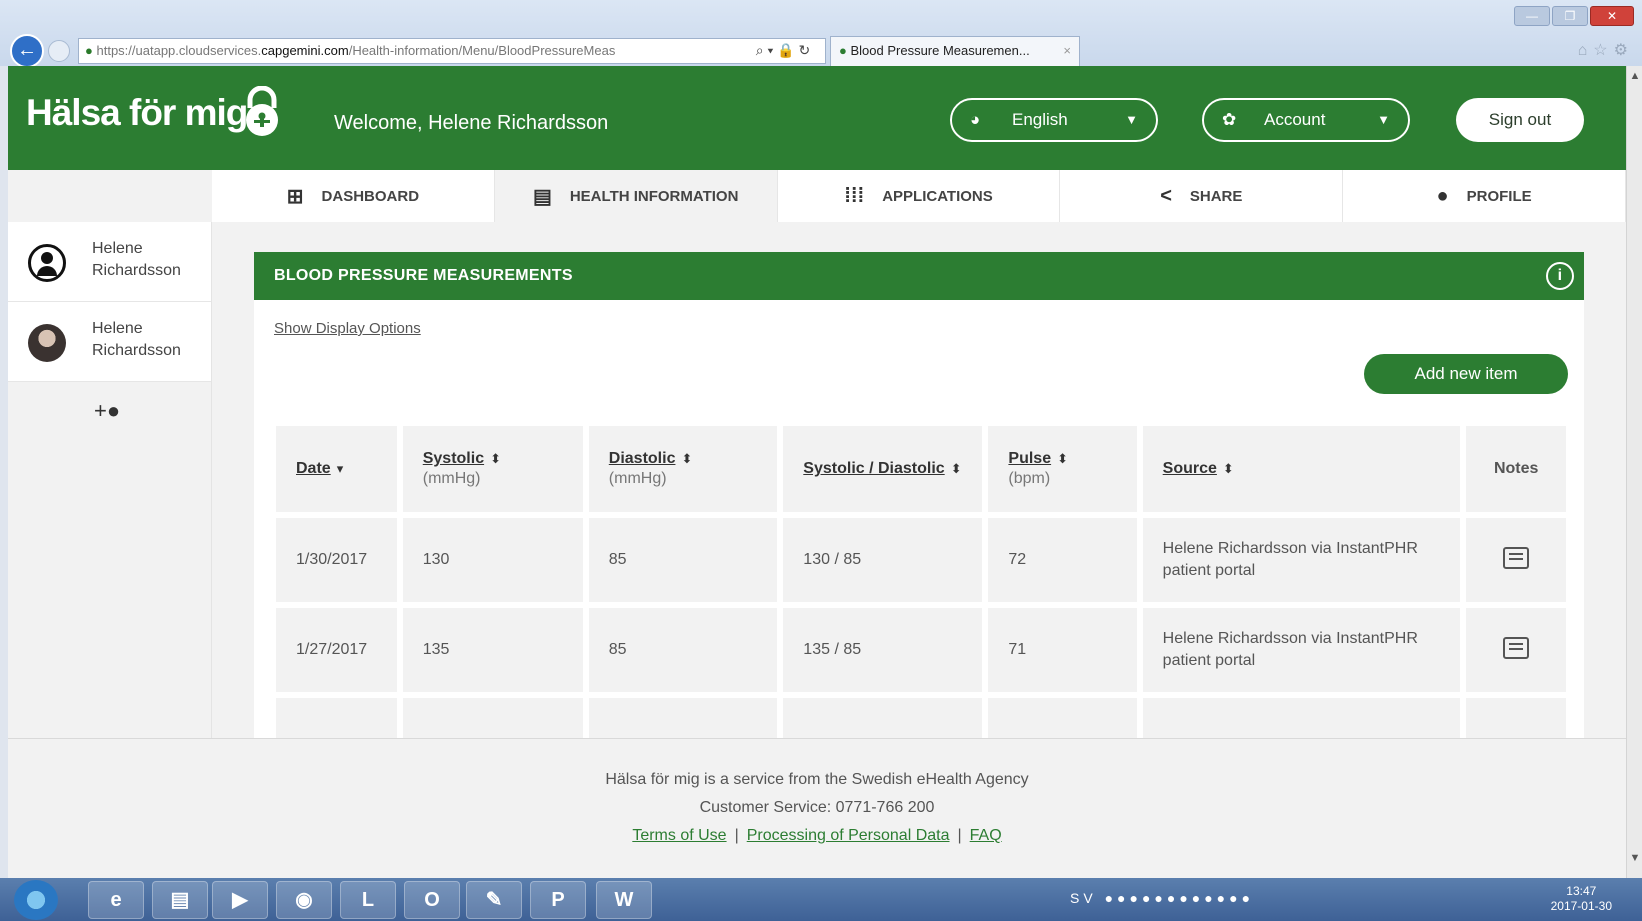 The image size is (1642, 921). I want to click on window-controls: — ❐ ✕, so click(1574, 16).